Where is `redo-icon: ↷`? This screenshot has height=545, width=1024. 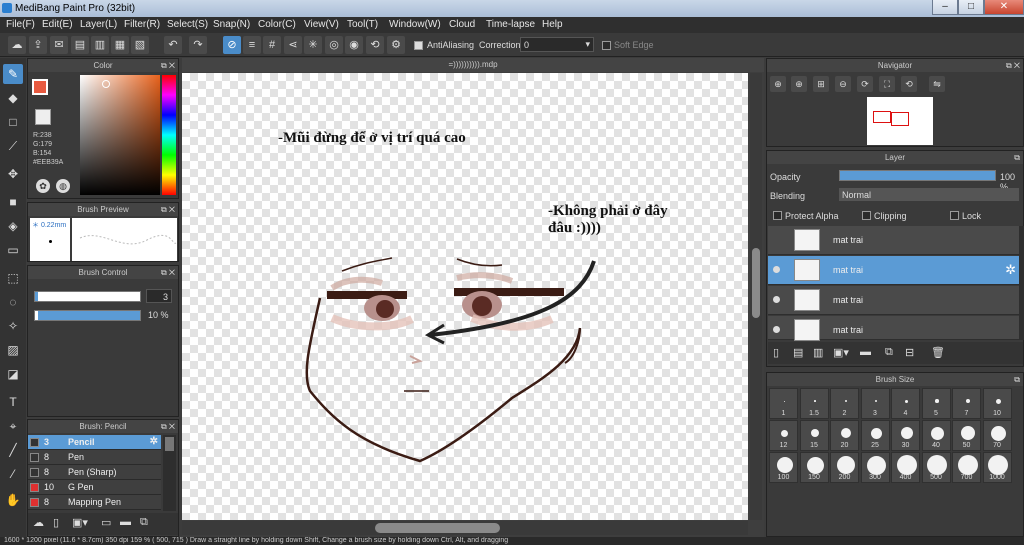
redo-icon: ↷ is located at coordinates (198, 45).